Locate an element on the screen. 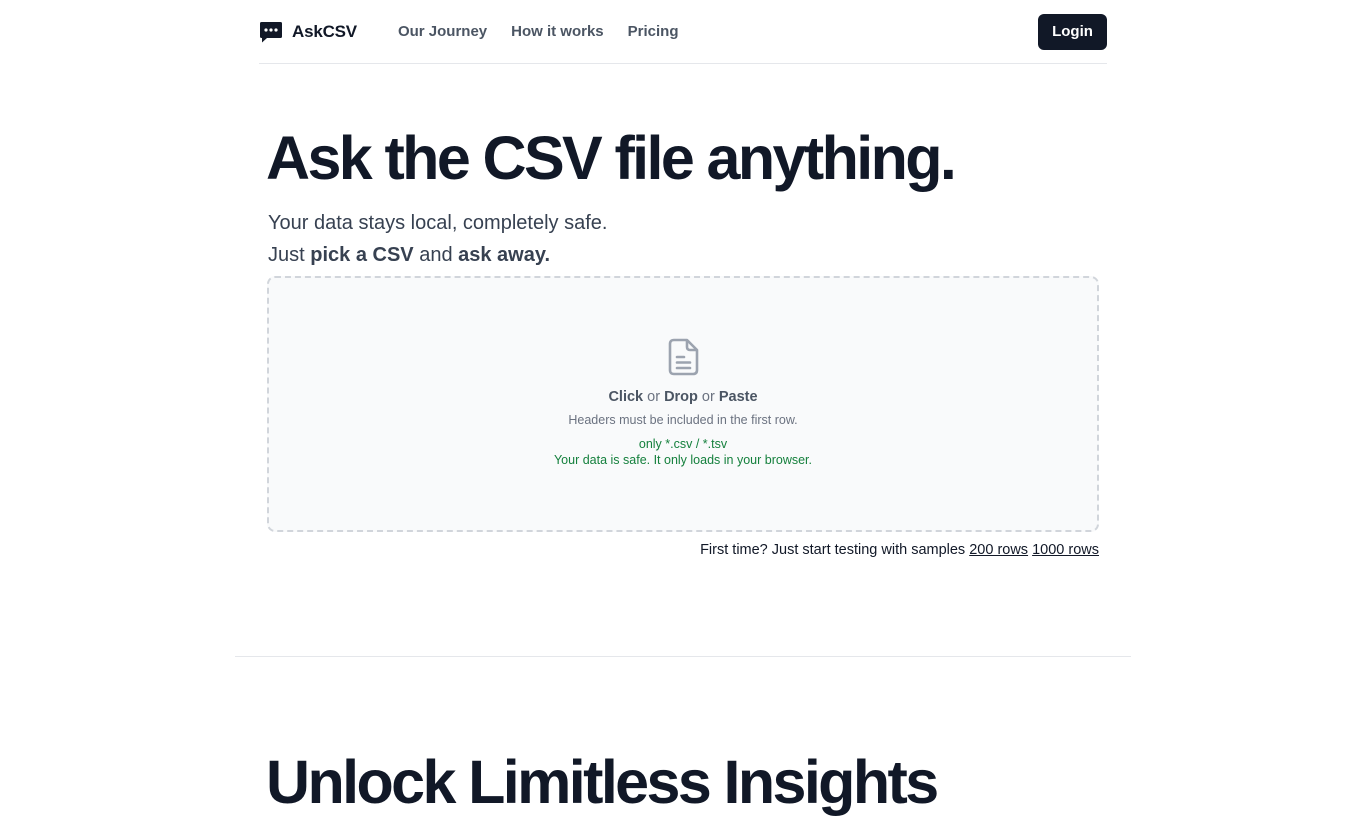  line2-prefix: Just is located at coordinates (289, 255).